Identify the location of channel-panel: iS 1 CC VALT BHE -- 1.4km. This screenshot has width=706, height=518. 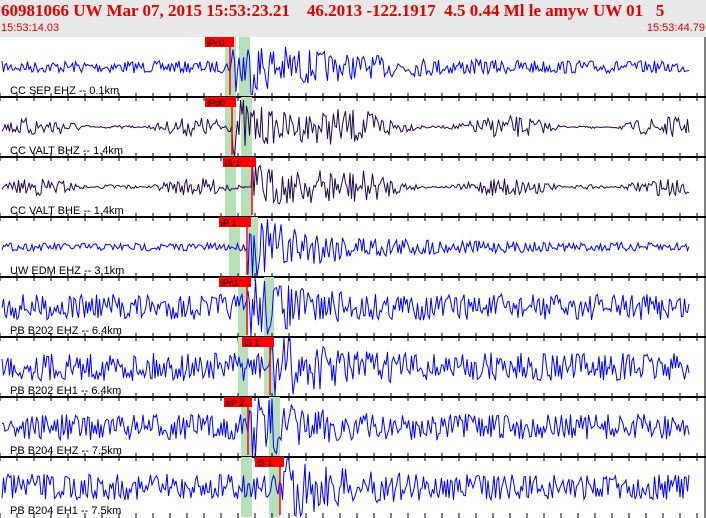
(345, 187).